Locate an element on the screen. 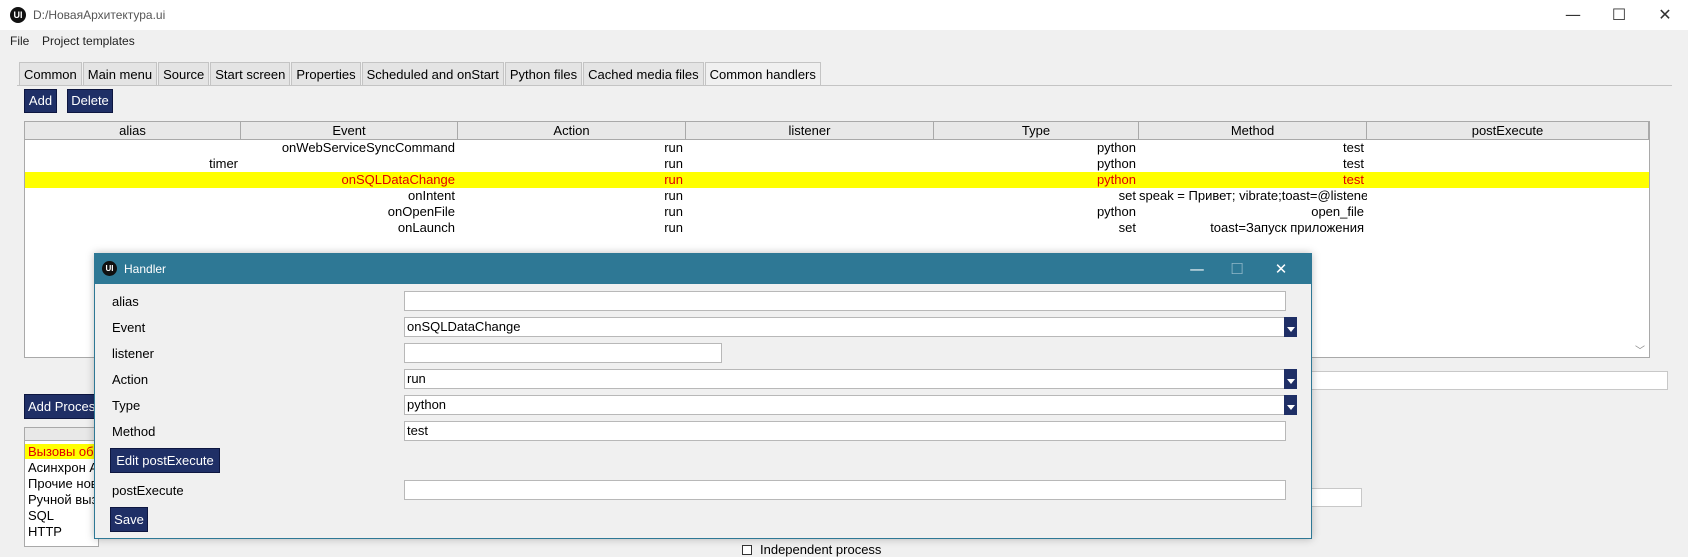 The height and width of the screenshot is (557, 1688). col-alias: alias is located at coordinates (133, 130).